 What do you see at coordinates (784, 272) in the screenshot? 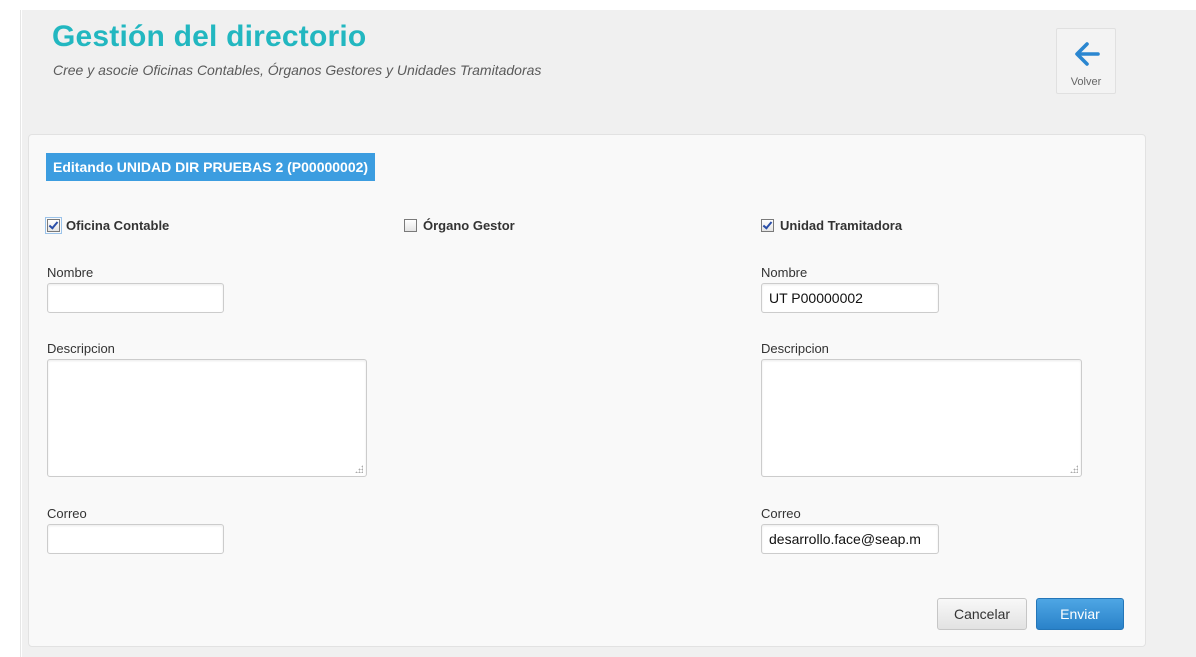
I see `unidad-nombre-label: Nombre` at bounding box center [784, 272].